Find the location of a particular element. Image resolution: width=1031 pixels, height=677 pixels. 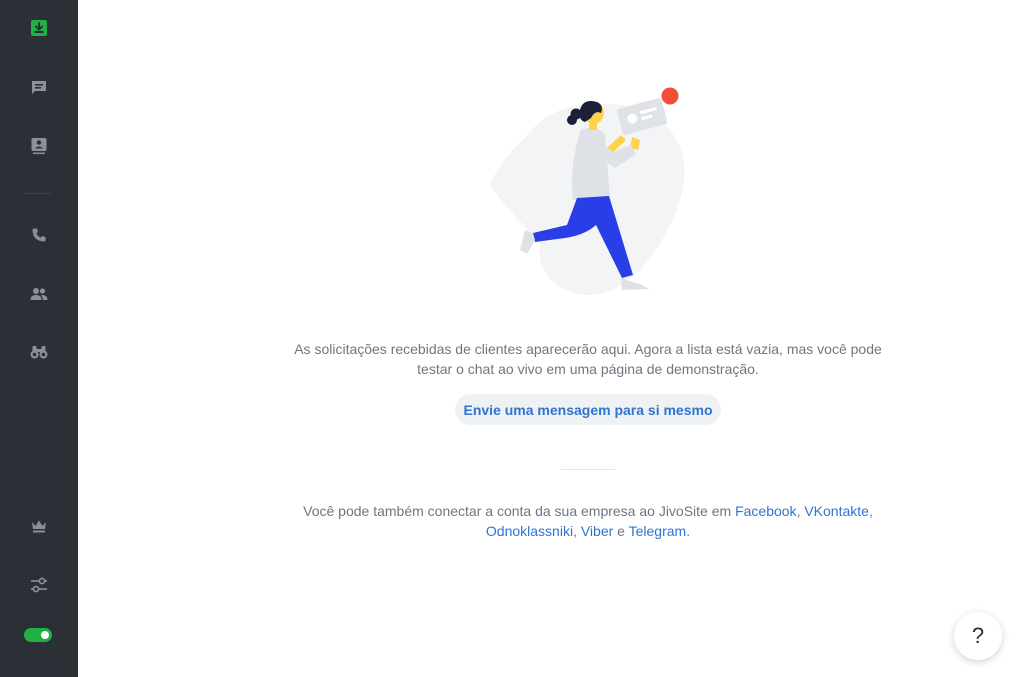

vkontakte-link: VKontakte is located at coordinates (836, 511).